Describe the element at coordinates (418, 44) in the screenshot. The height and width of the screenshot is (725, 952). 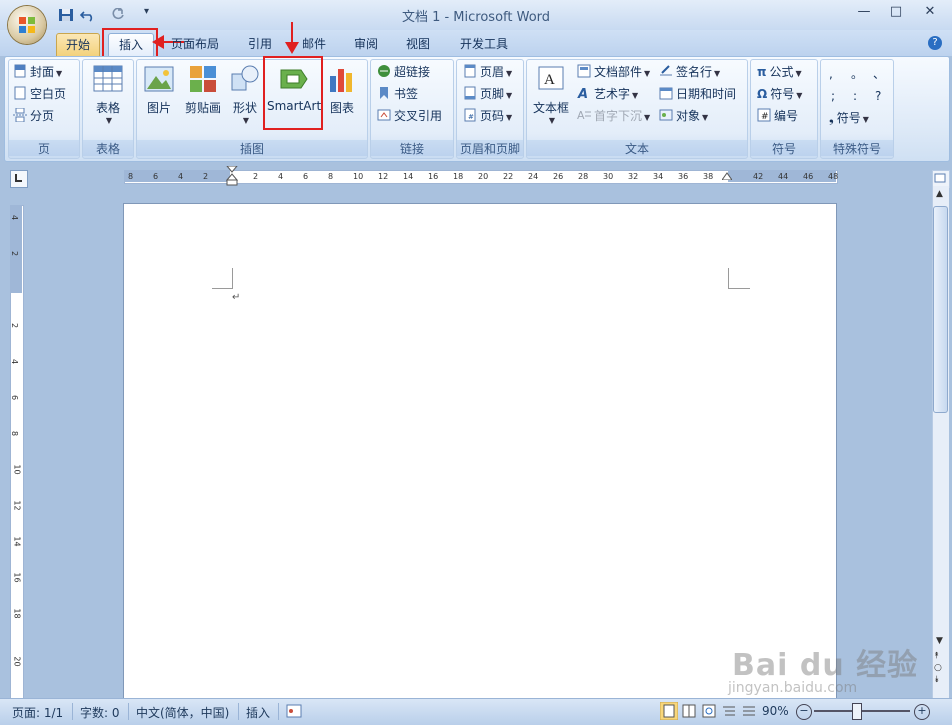
I see `tab-view: 视图` at that location.